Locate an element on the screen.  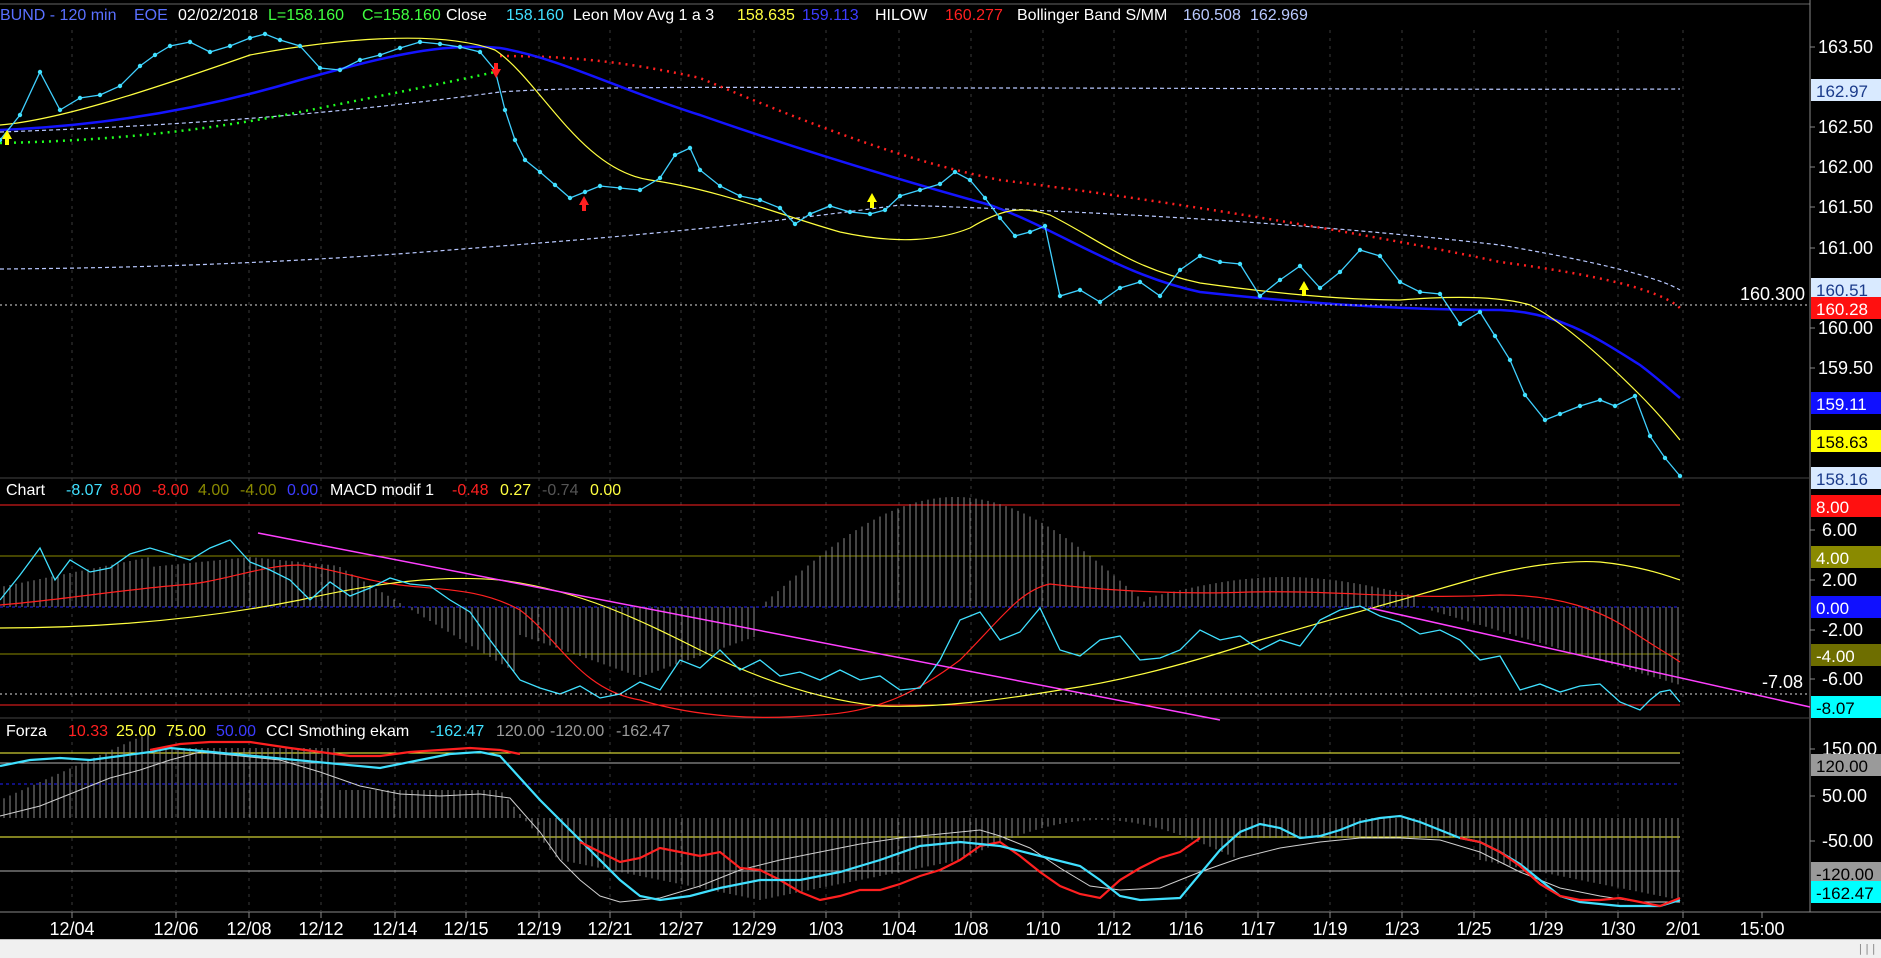
time-tick-label: 1/19 is located at coordinates (1329, 929).